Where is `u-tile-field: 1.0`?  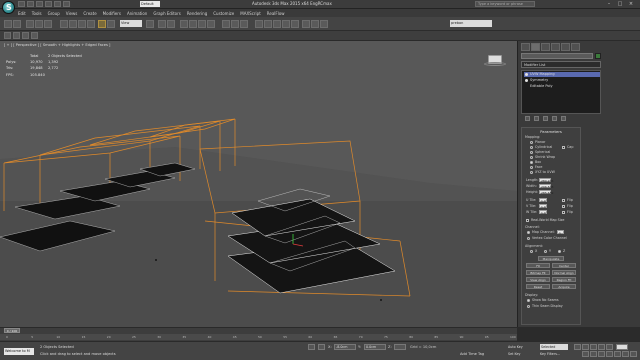
u-tile-field: 1.0 is located at coordinates (543, 200).